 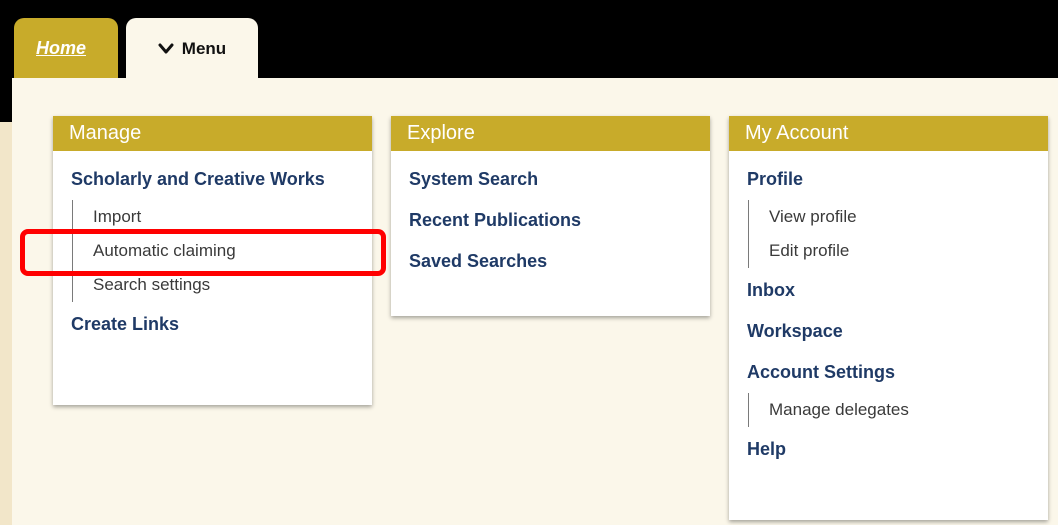 What do you see at coordinates (214, 324) in the screenshot?
I see `create-links-link: Create Links` at bounding box center [214, 324].